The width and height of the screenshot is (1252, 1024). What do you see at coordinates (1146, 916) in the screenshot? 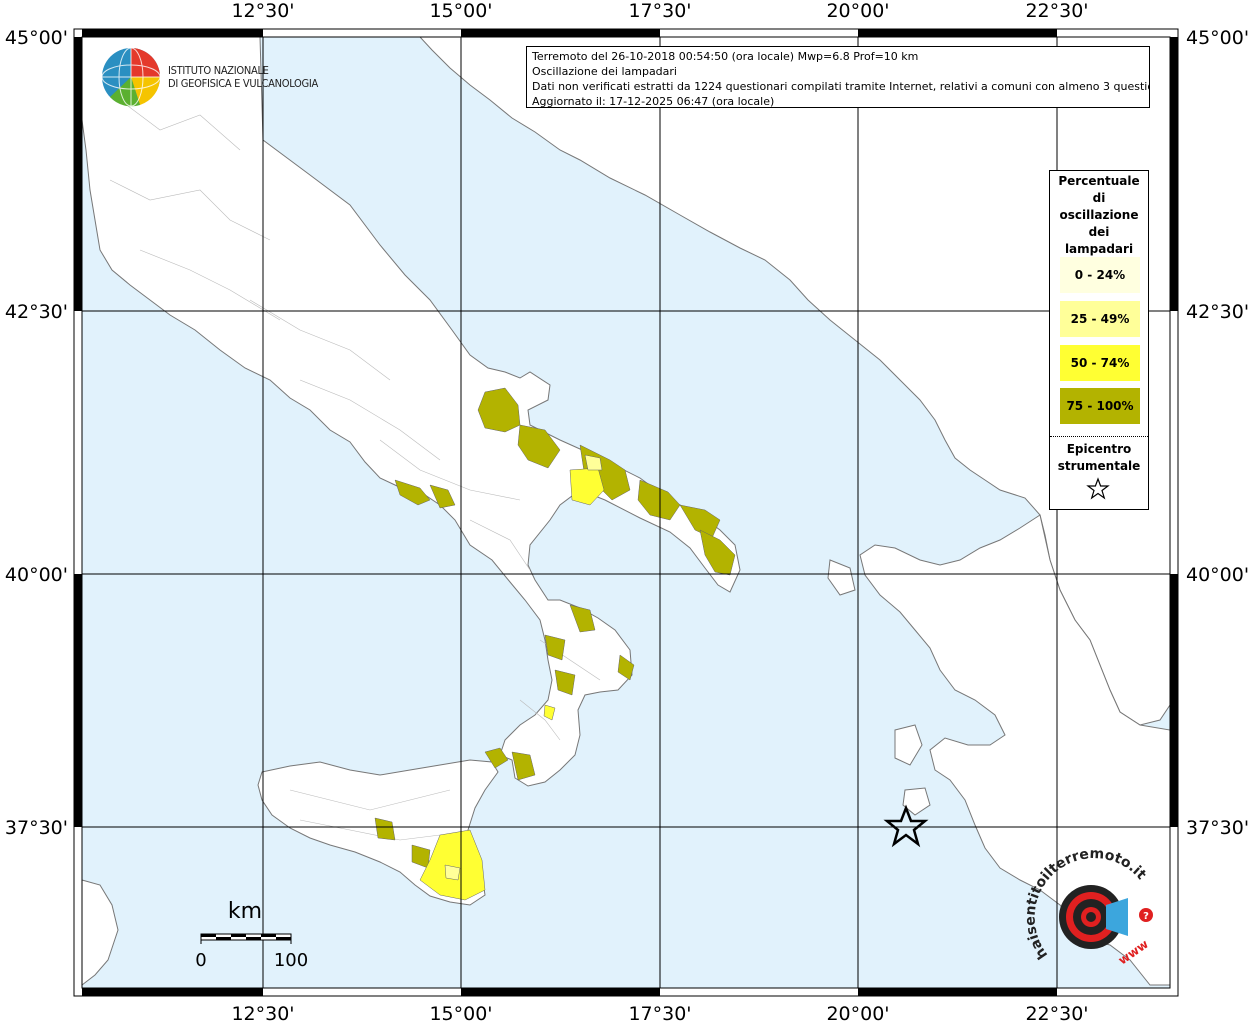
I see `haisentito-mark: ?` at bounding box center [1146, 916].